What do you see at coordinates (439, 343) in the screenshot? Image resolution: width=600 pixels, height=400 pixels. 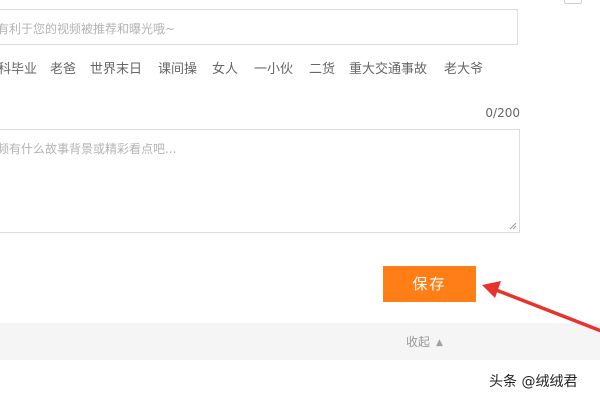 I see `caret-up-icon: ▲` at bounding box center [439, 343].